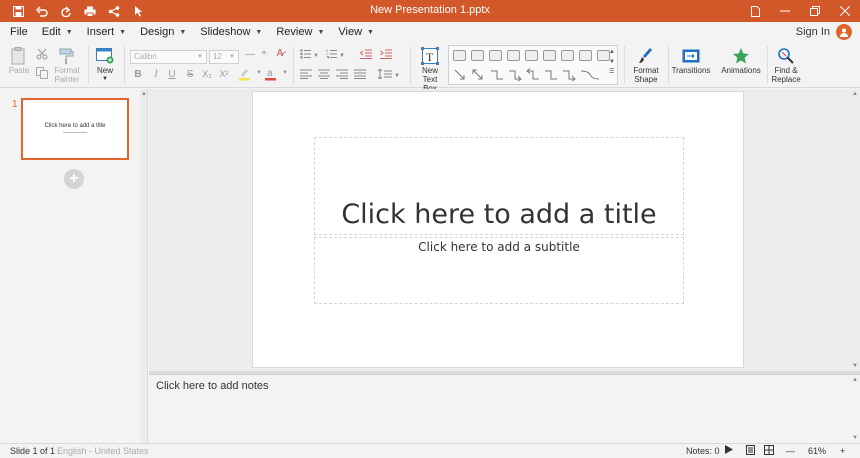  Describe the element at coordinates (815, 11) in the screenshot. I see `restore-button` at that location.